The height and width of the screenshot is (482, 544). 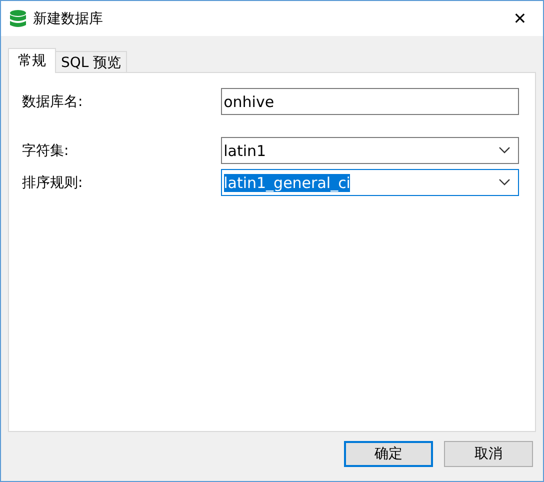 I want to click on dialog-button: 确定, so click(x=388, y=454).